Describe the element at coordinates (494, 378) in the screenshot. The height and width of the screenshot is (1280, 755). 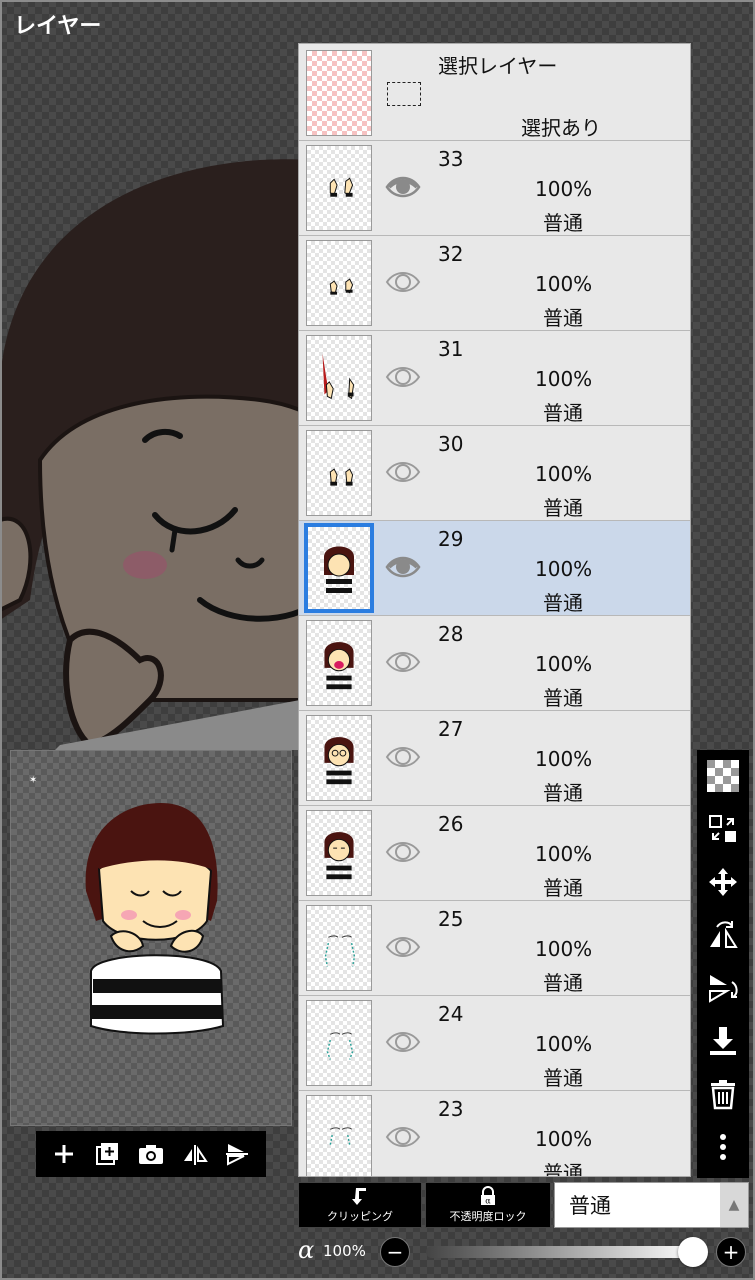
I see `layer-row: 31 100% 普通` at that location.